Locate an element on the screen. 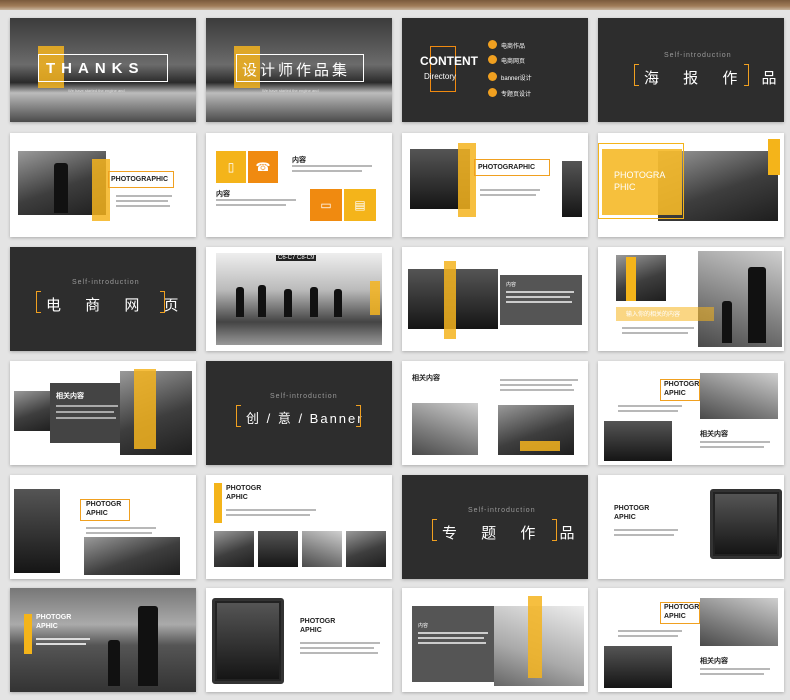 This screenshot has height=700, width=790. directory-item: 电商作品 is located at coordinates (513, 47).